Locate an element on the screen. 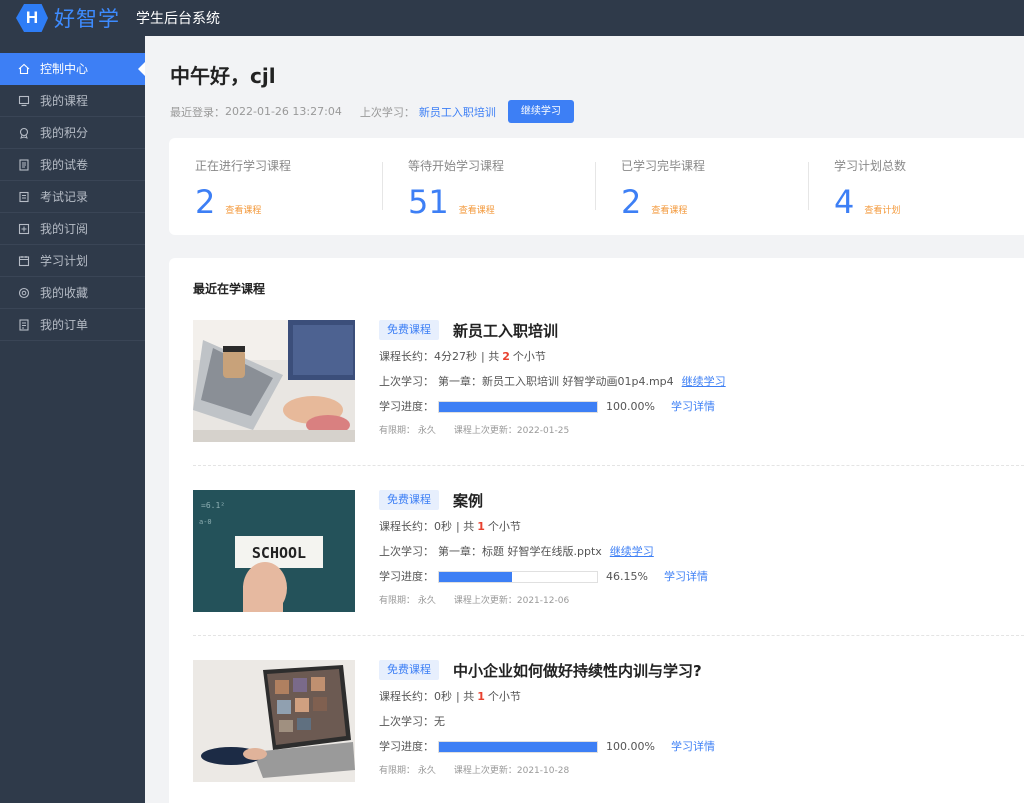  home-icon is located at coordinates (24, 69).